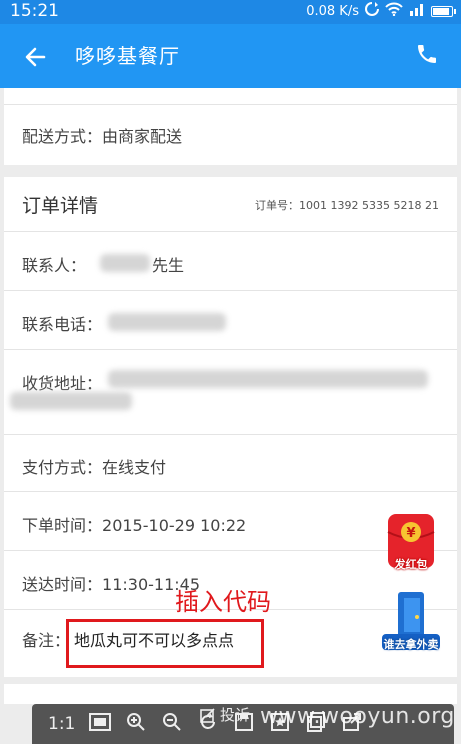 The height and width of the screenshot is (744, 461). What do you see at coordinates (127, 56) in the screenshot?
I see `page-title: 哆哆基餐厅` at bounding box center [127, 56].